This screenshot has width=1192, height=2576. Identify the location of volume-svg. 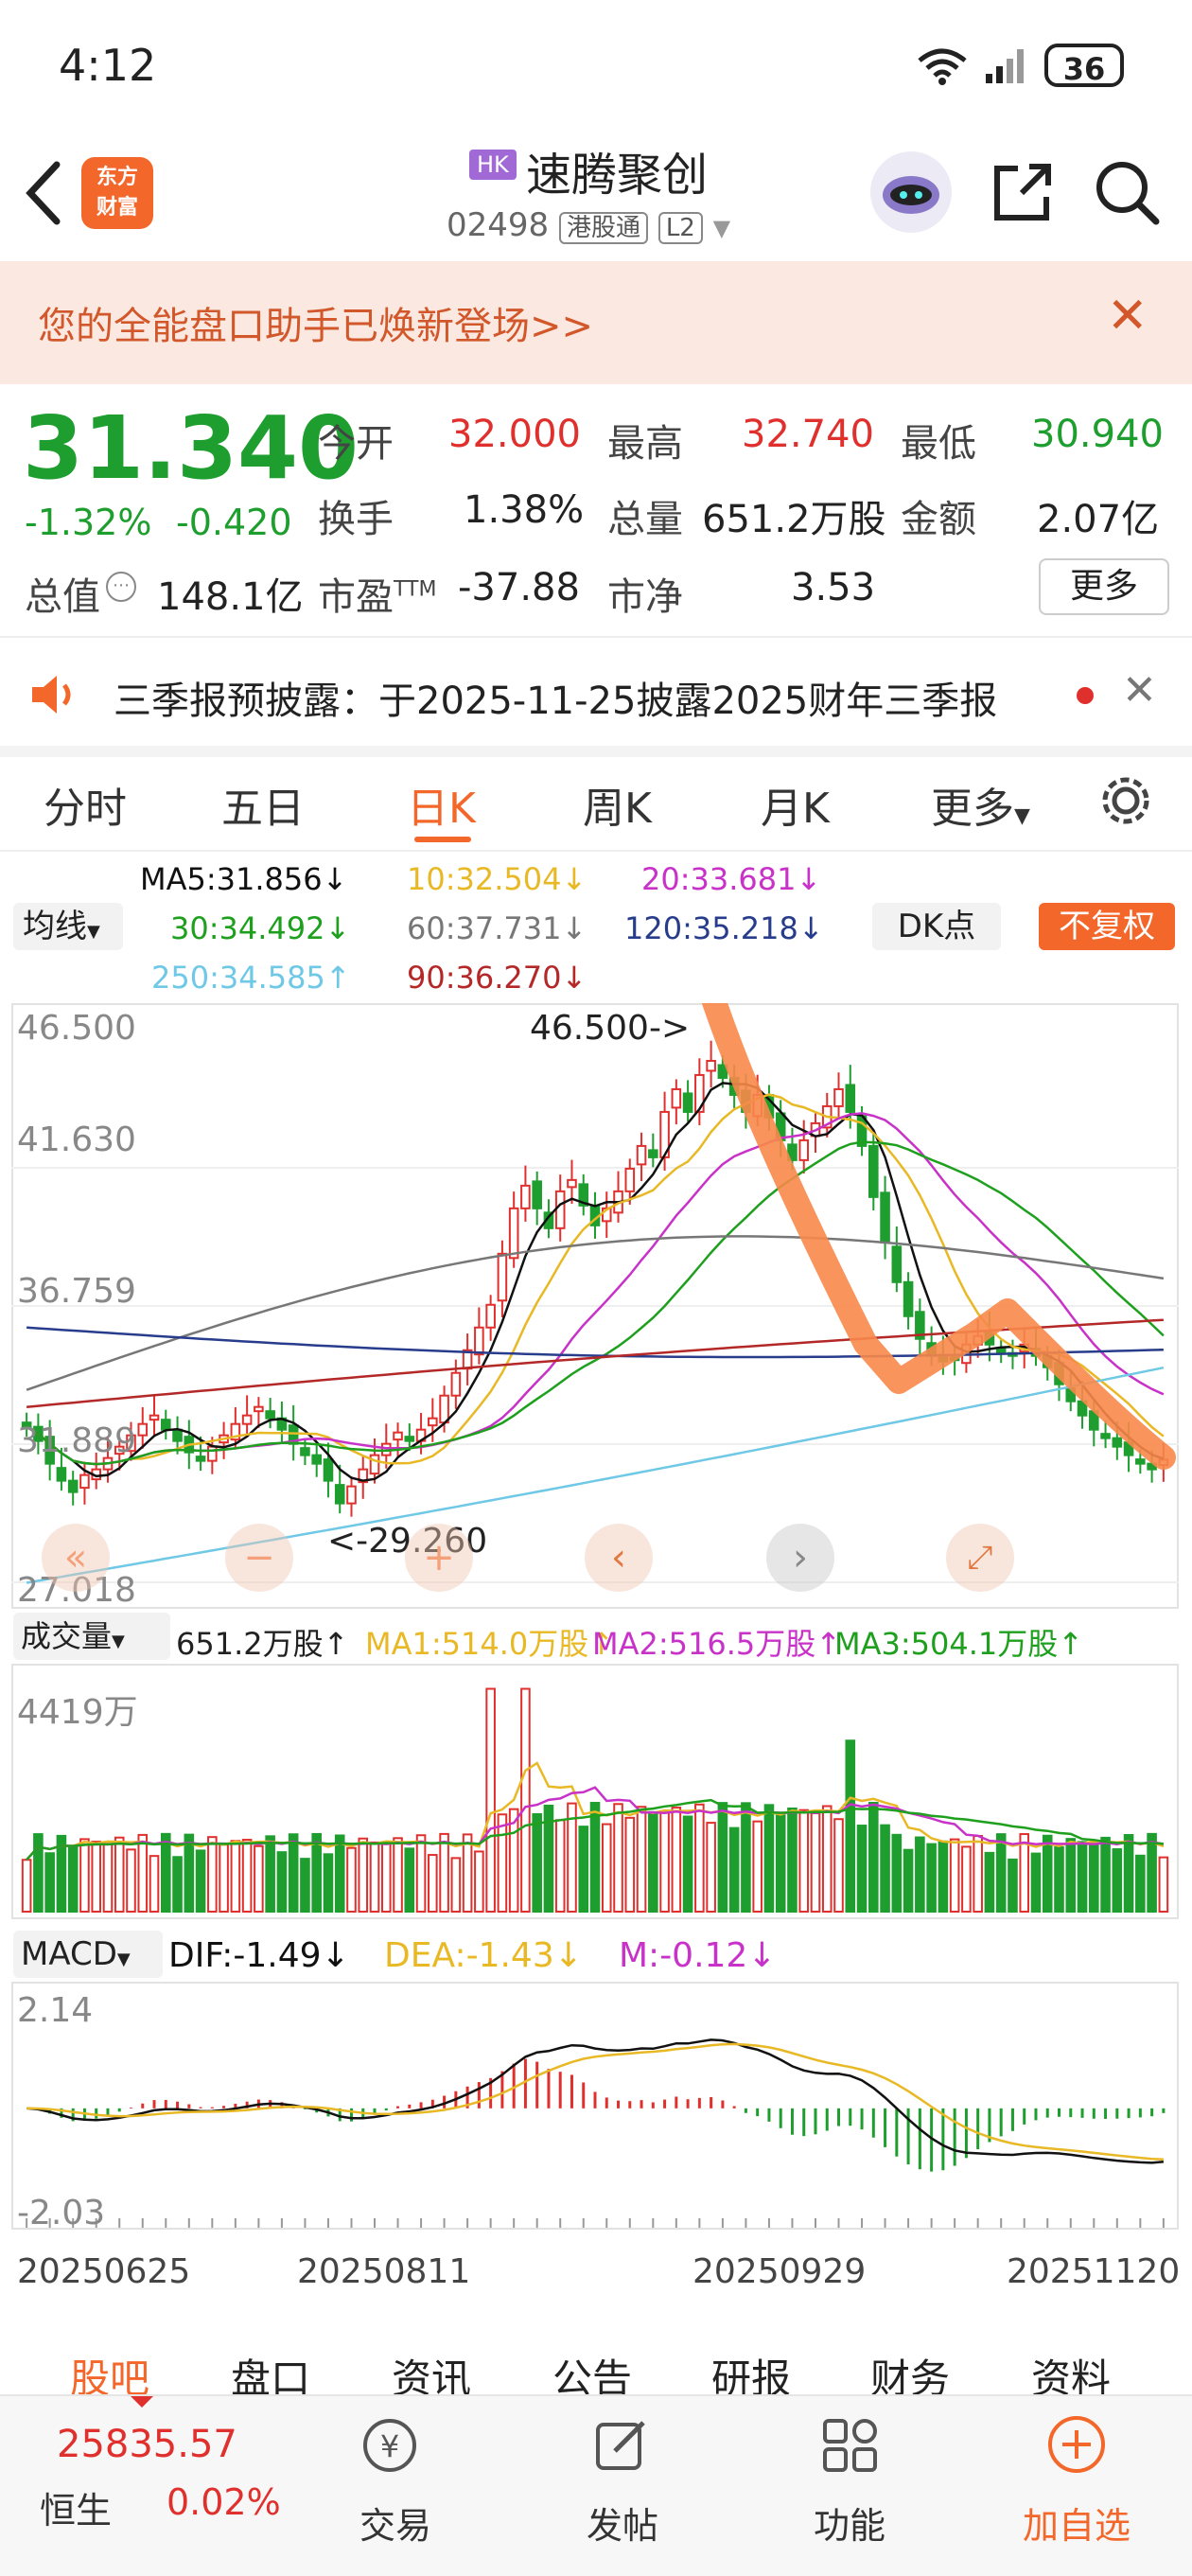
(595, 1791).